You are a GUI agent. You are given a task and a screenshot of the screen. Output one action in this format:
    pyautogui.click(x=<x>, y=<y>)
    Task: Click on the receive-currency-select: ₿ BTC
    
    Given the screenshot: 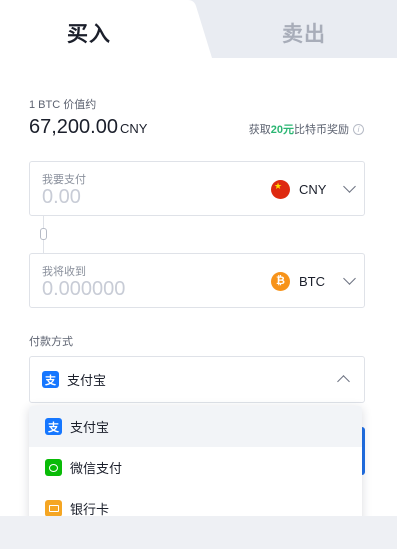 What is the action you would take?
    pyautogui.click(x=313, y=281)
    